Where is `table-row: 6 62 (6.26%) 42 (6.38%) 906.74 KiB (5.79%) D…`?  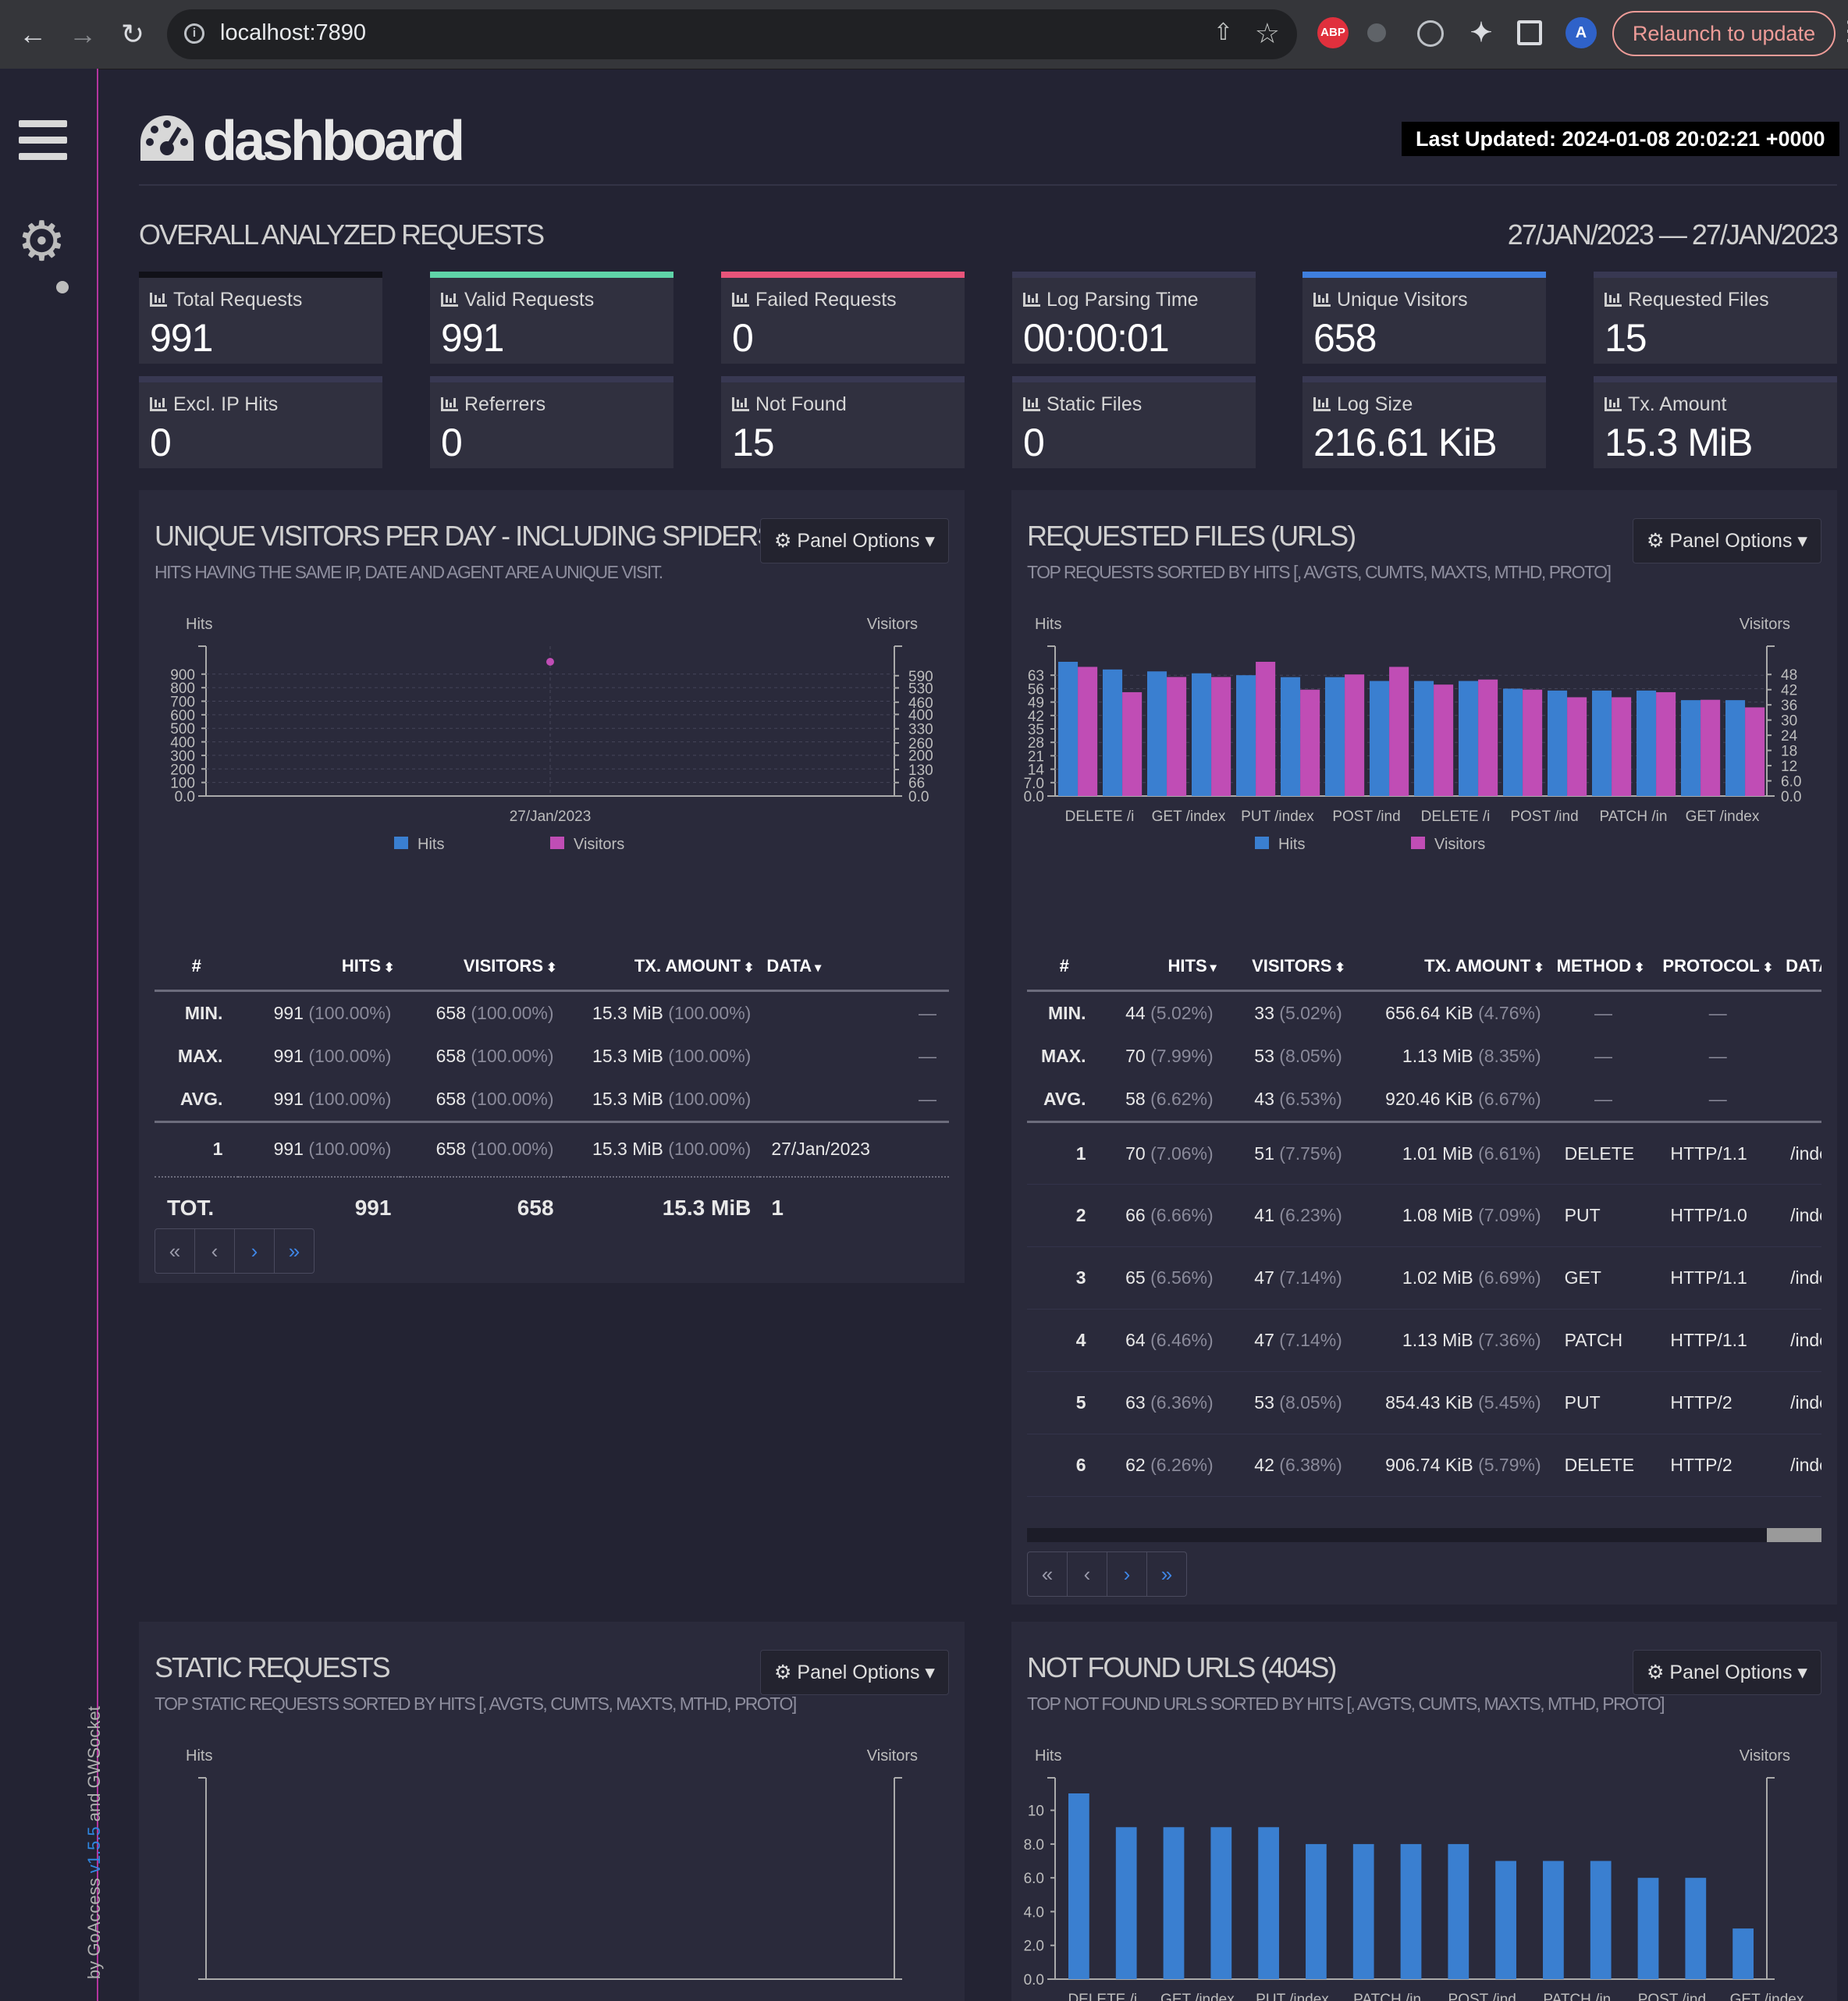
table-row: 6 62 (6.26%) 42 (6.38%) 906.74 KiB (5.79%) D… is located at coordinates (1424, 1465).